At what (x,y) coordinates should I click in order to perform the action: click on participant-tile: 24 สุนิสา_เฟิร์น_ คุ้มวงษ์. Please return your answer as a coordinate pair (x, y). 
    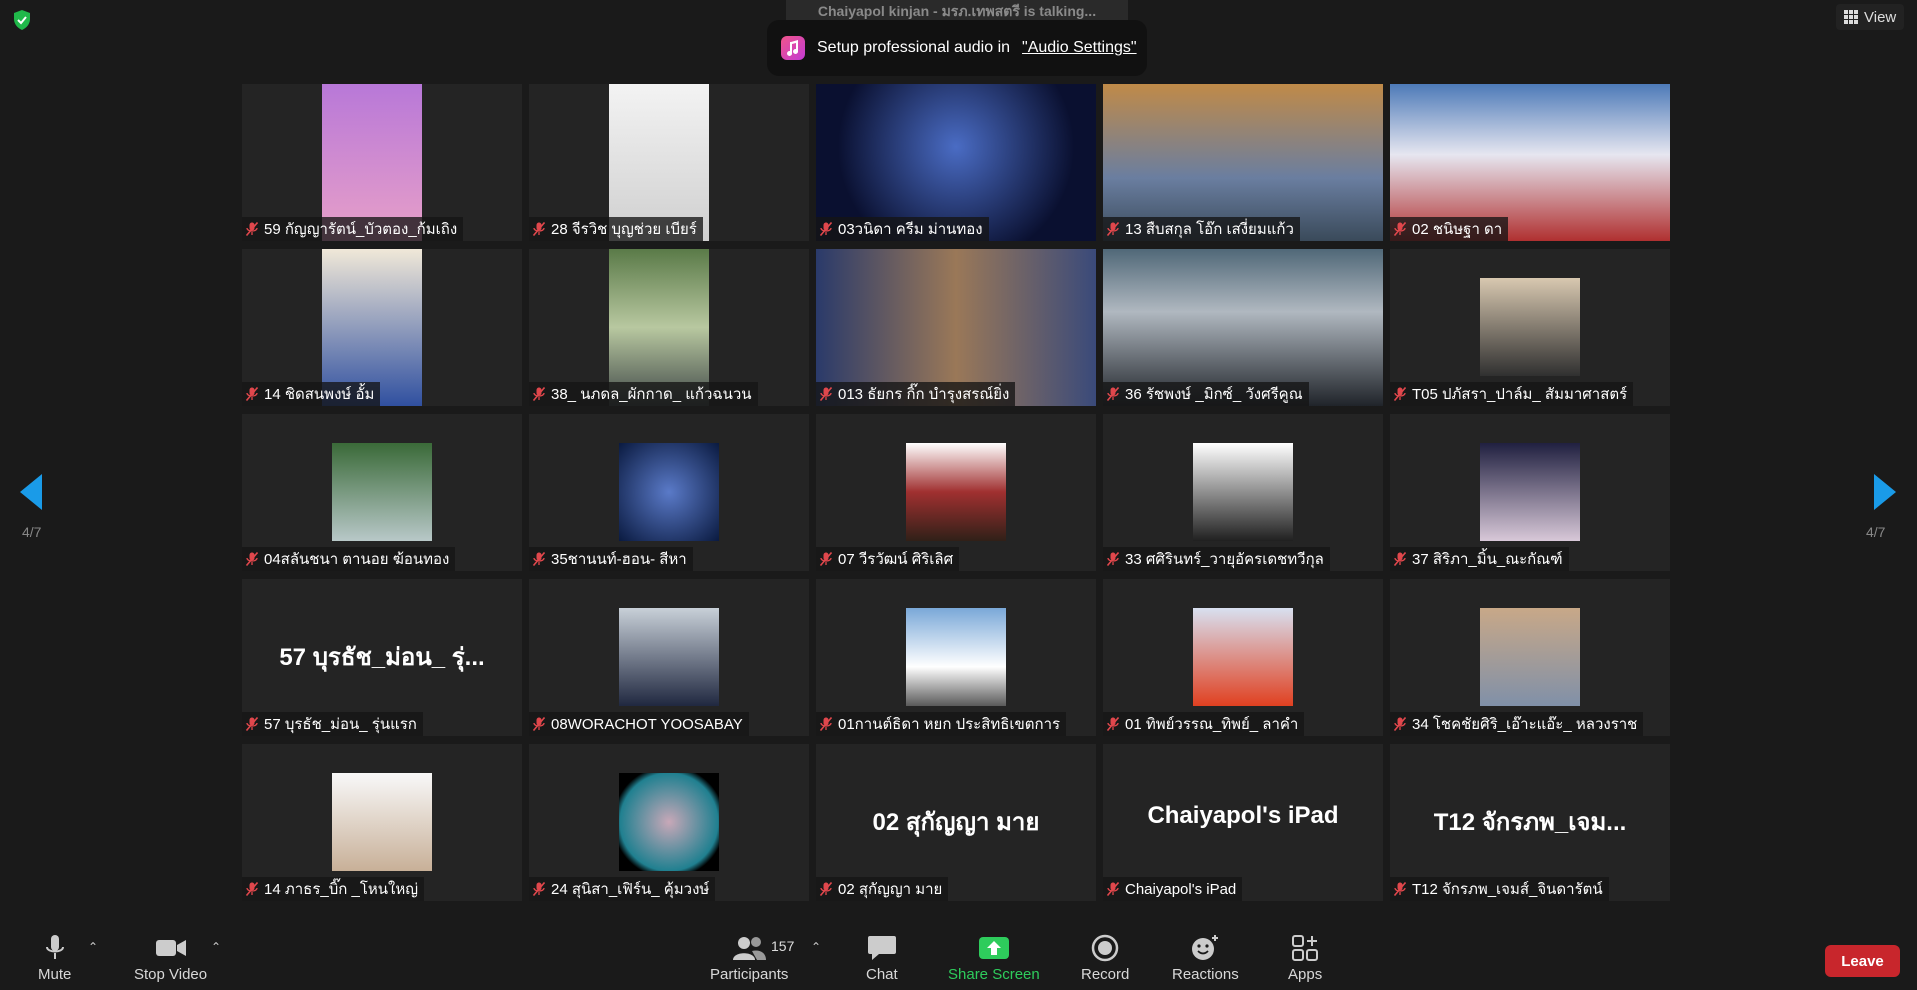
    Looking at the image, I should click on (669, 822).